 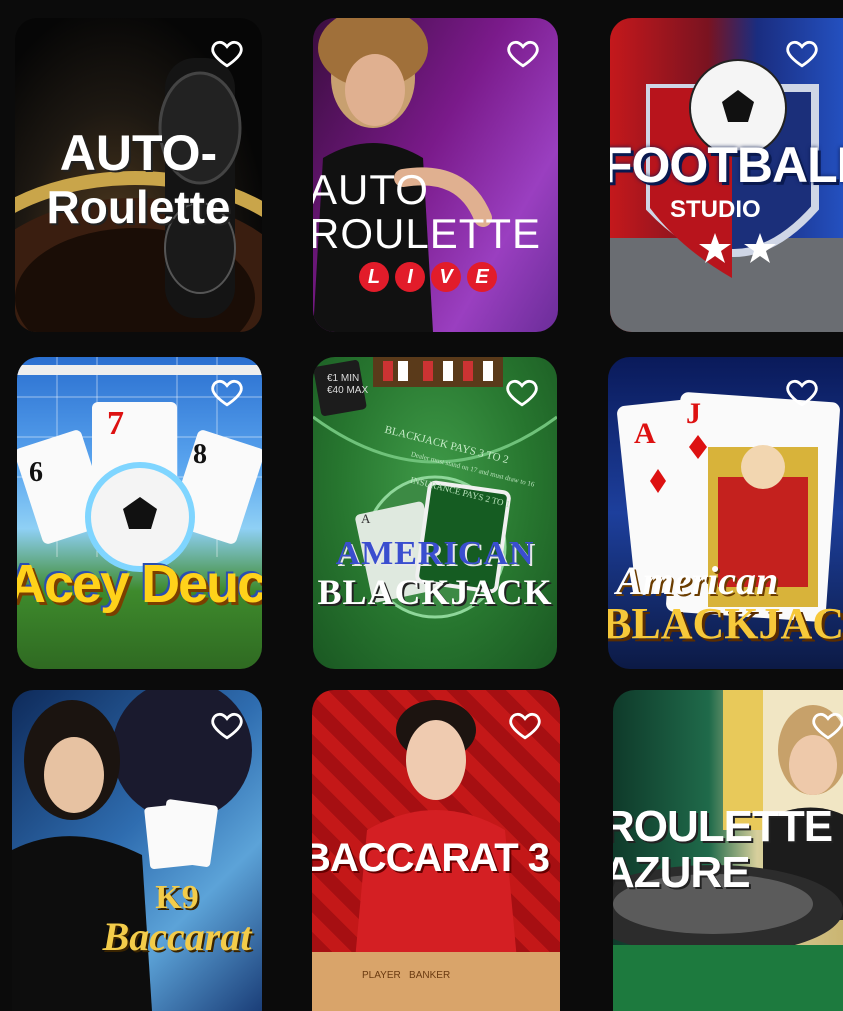 What do you see at coordinates (348, 384) in the screenshot?
I see `table-limit-sign: €1 MIN €40 MAX` at bounding box center [348, 384].